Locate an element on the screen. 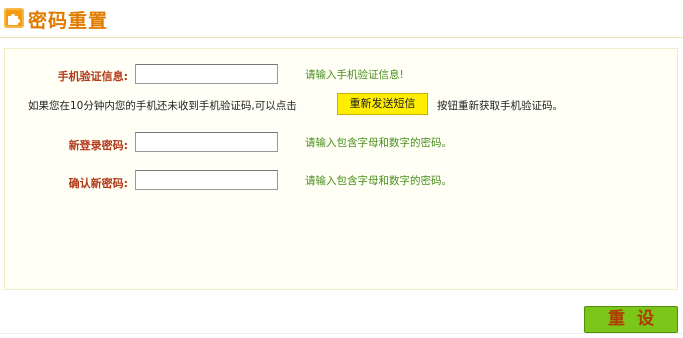 Image resolution: width=683 pixels, height=338 pixels. new-password-input is located at coordinates (206, 142).